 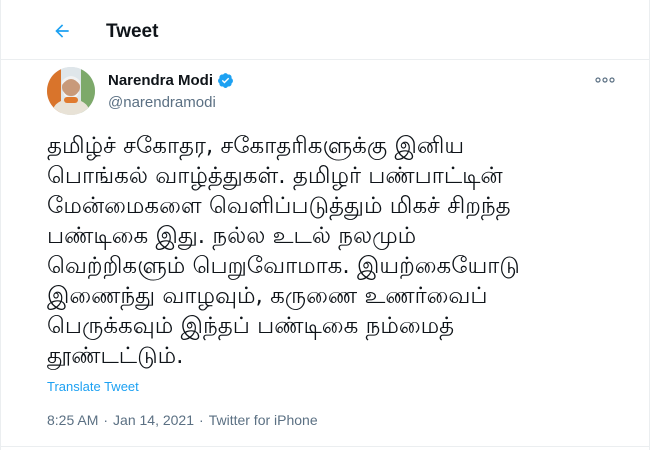 What do you see at coordinates (162, 102) in the screenshot?
I see `user-handle: @narendramodi` at bounding box center [162, 102].